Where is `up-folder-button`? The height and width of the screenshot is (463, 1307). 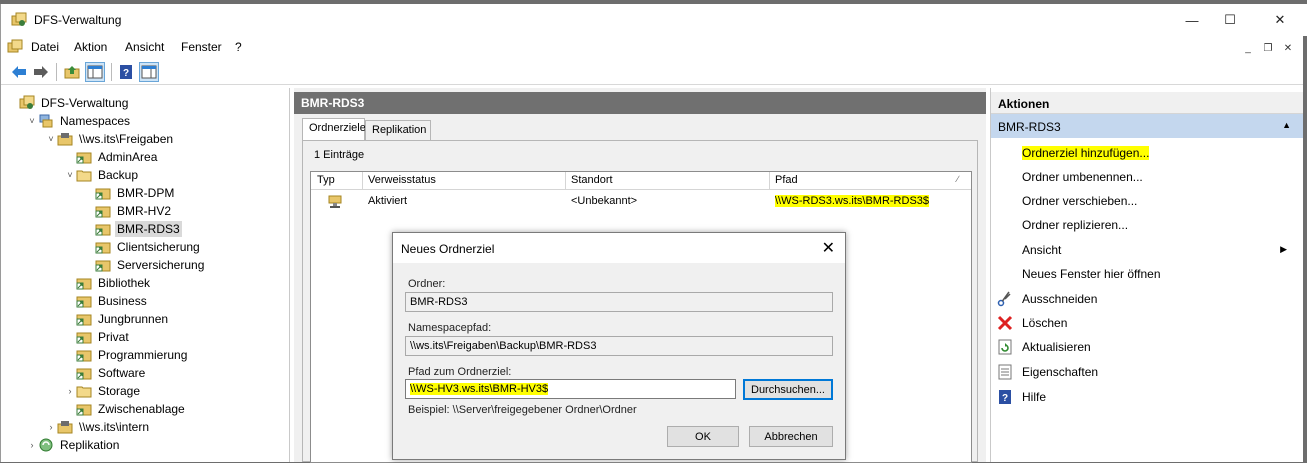 up-folder-button is located at coordinates (72, 72).